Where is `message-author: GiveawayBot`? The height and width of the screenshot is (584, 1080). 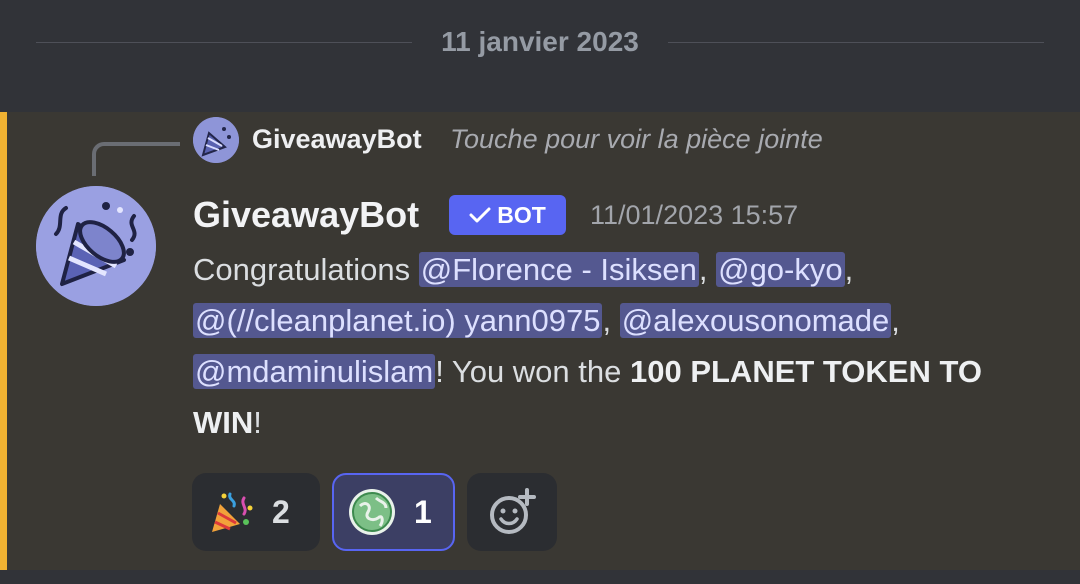 message-author: GiveawayBot is located at coordinates (306, 215).